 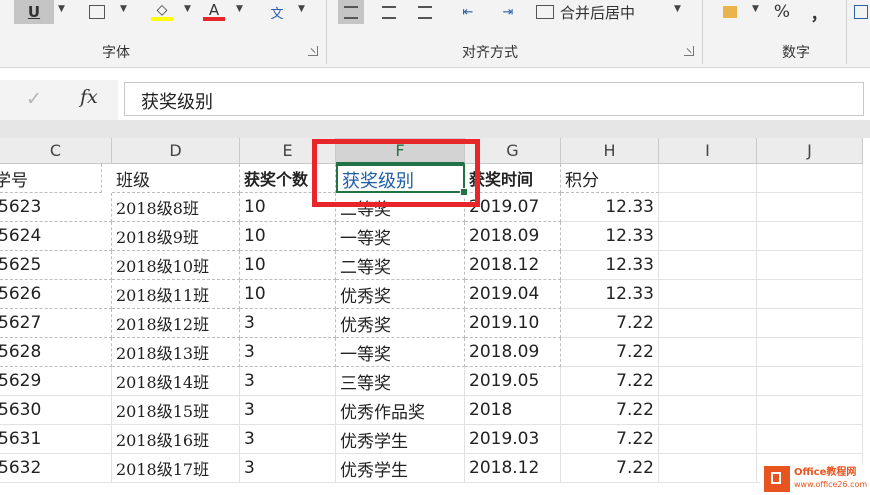 I want to click on table-cell-d: 2018级12班, so click(x=176, y=323).